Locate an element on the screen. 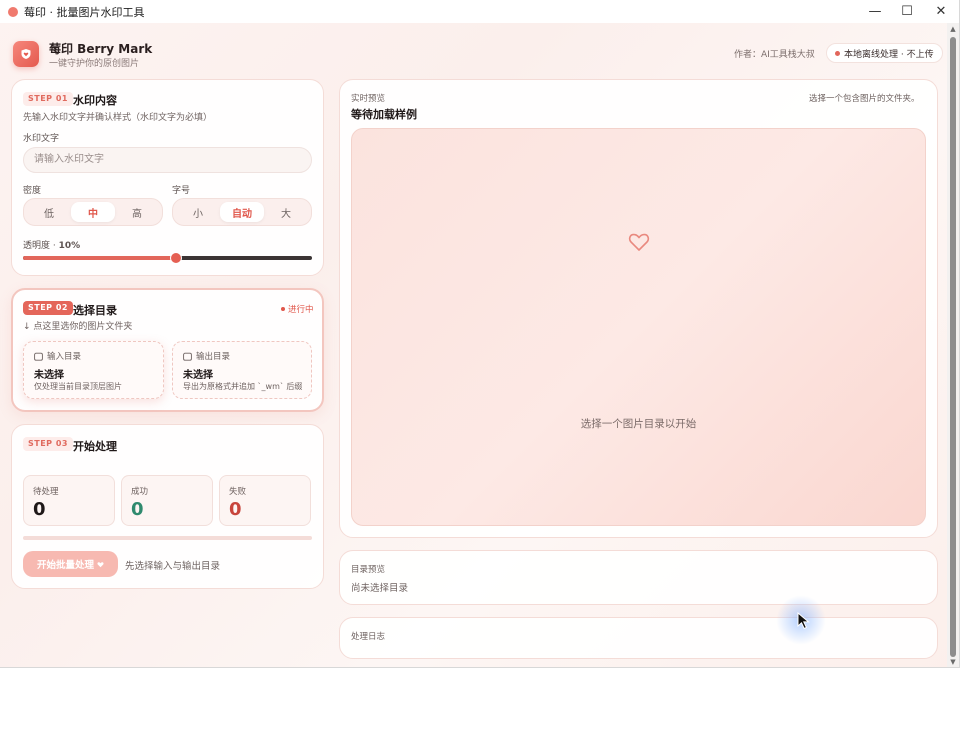 This screenshot has height=738, width=960. author-label: 作者：AI工具栈大叔 is located at coordinates (774, 55).